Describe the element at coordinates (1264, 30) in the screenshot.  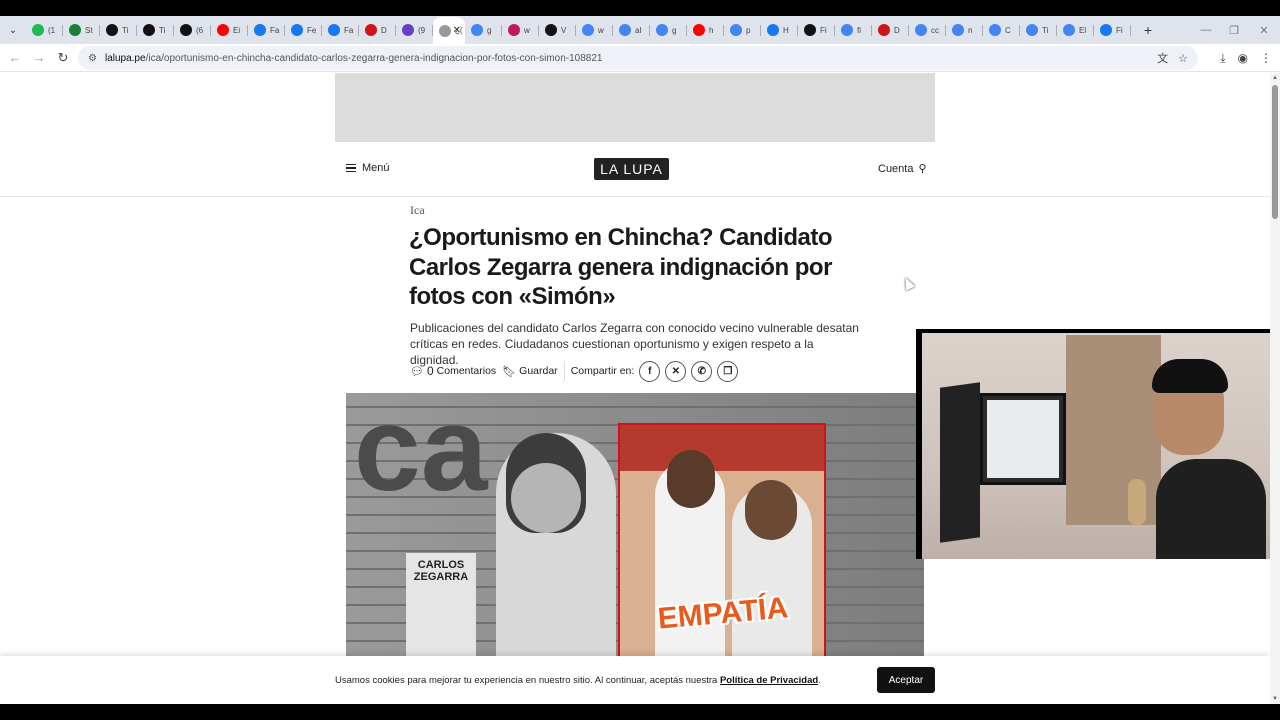
I see `close-window-icon: ✕` at that location.